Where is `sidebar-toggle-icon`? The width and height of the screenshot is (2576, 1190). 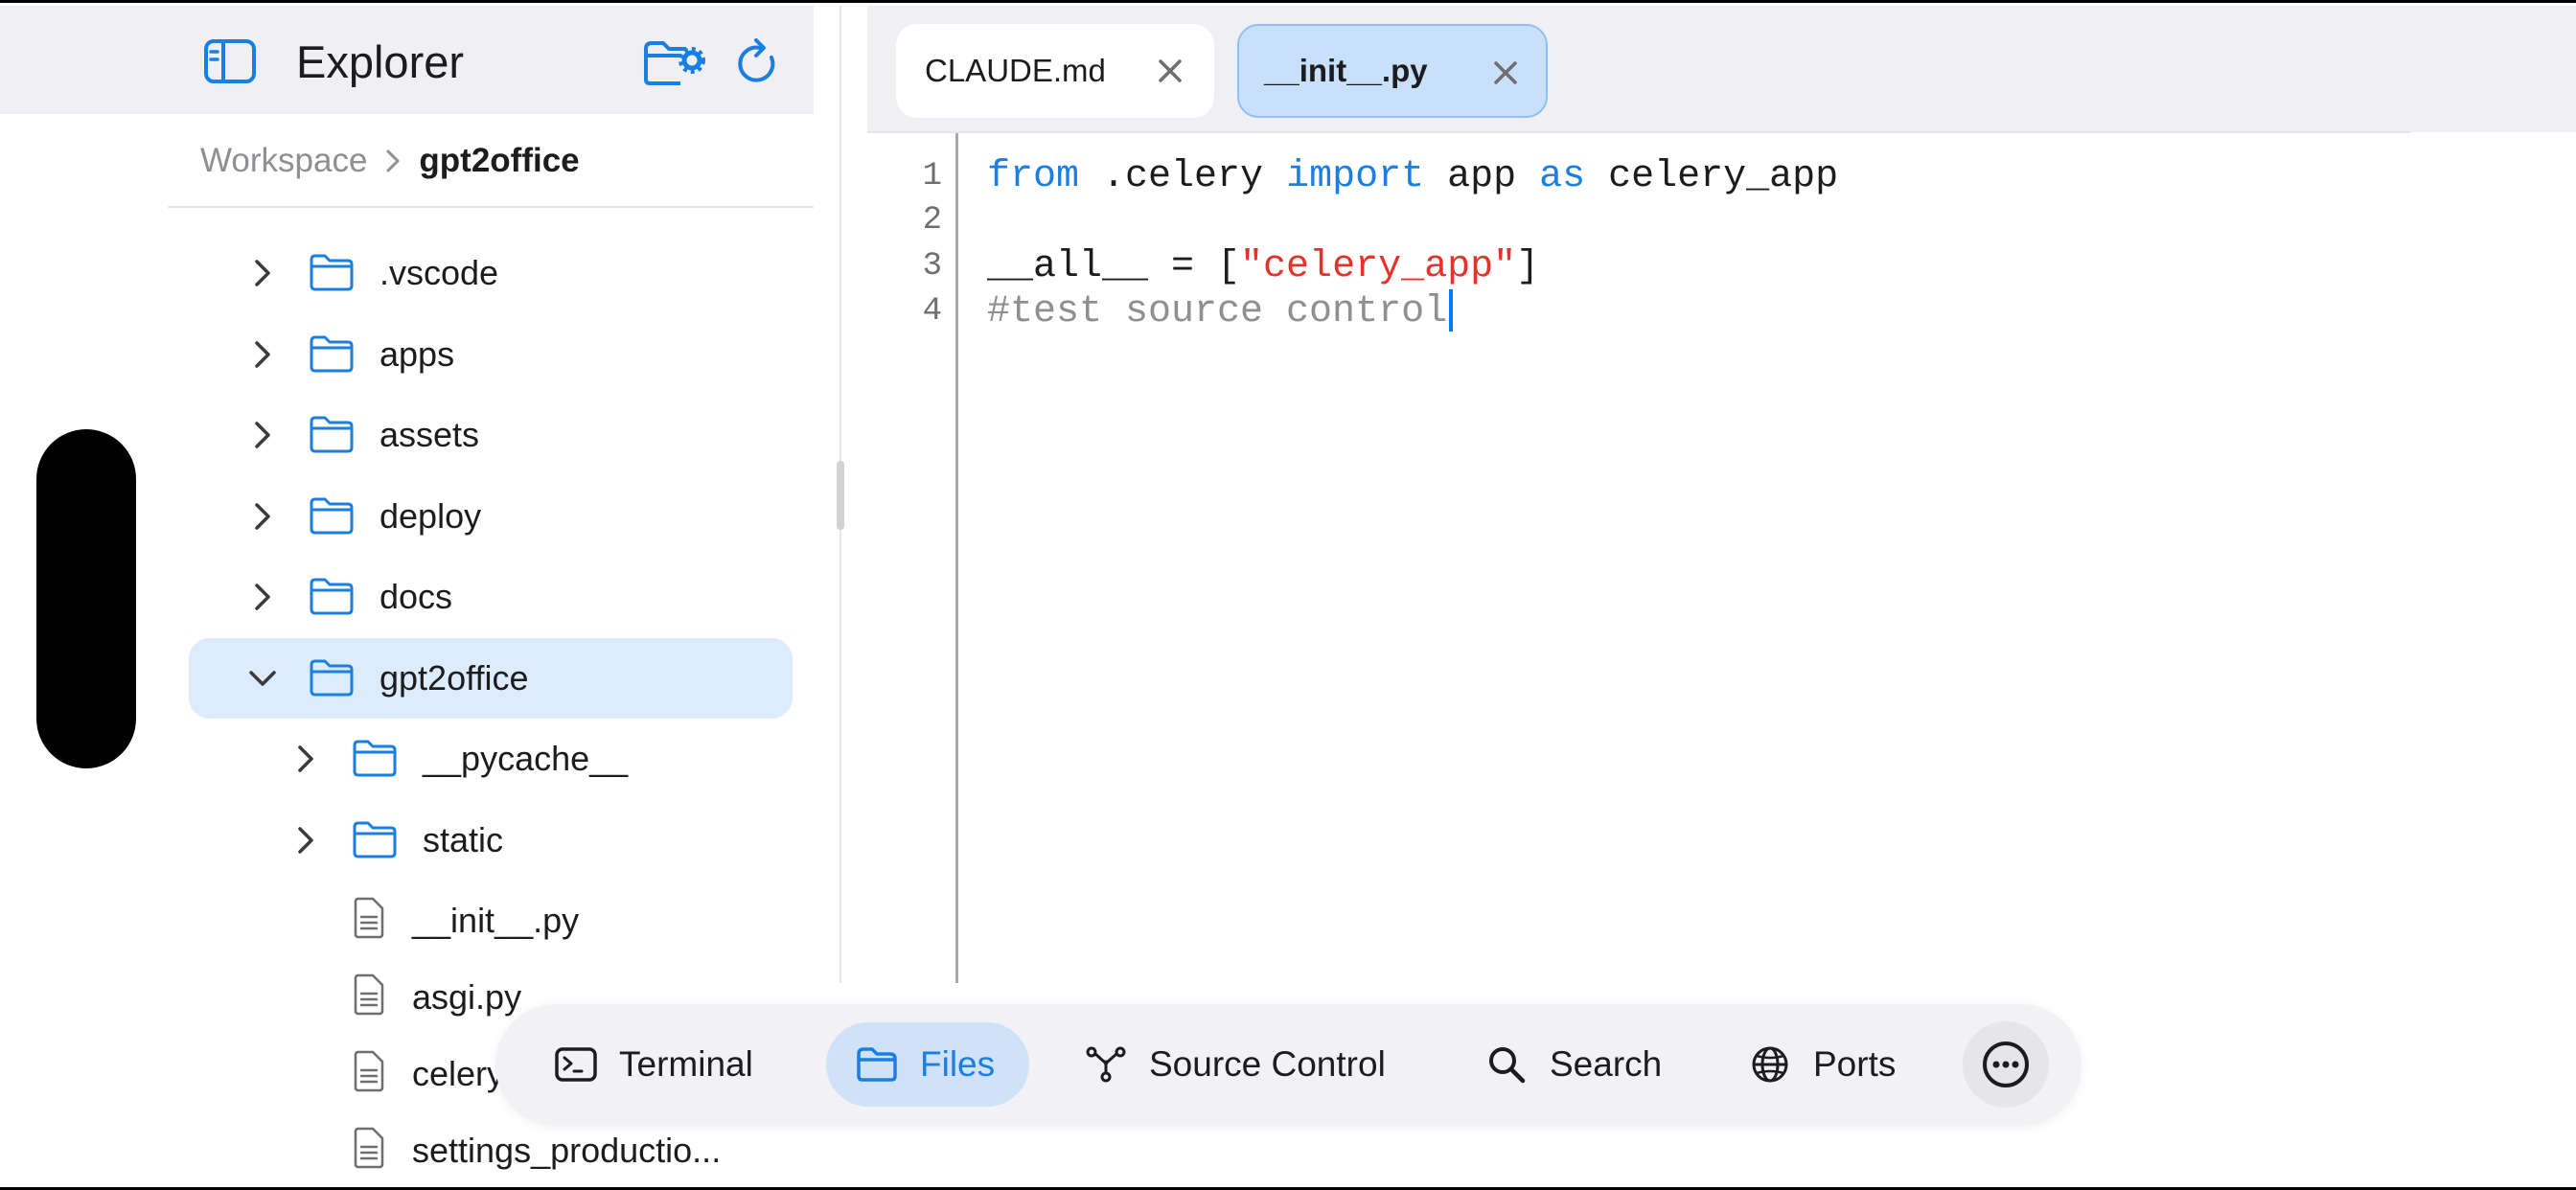
sidebar-toggle-icon is located at coordinates (230, 61).